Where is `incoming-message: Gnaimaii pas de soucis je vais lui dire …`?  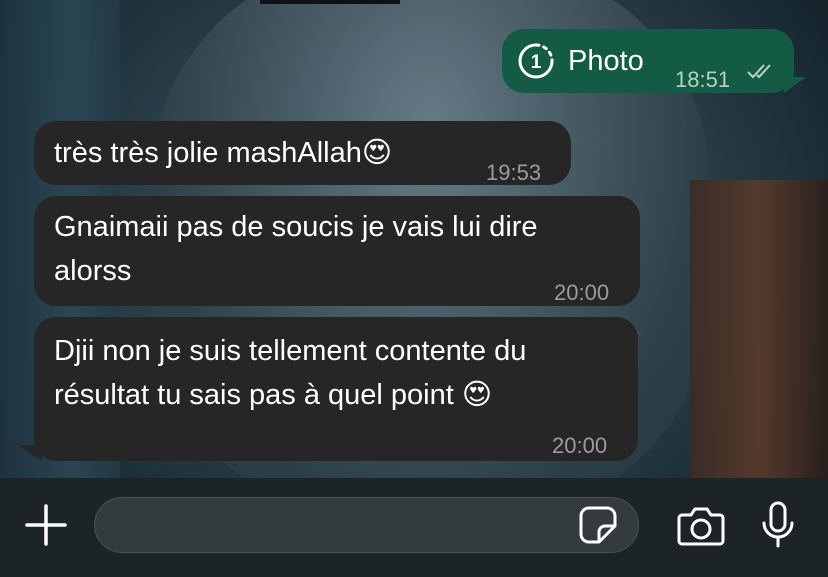 incoming-message: Gnaimaii pas de soucis je vais lui dire … is located at coordinates (337, 251).